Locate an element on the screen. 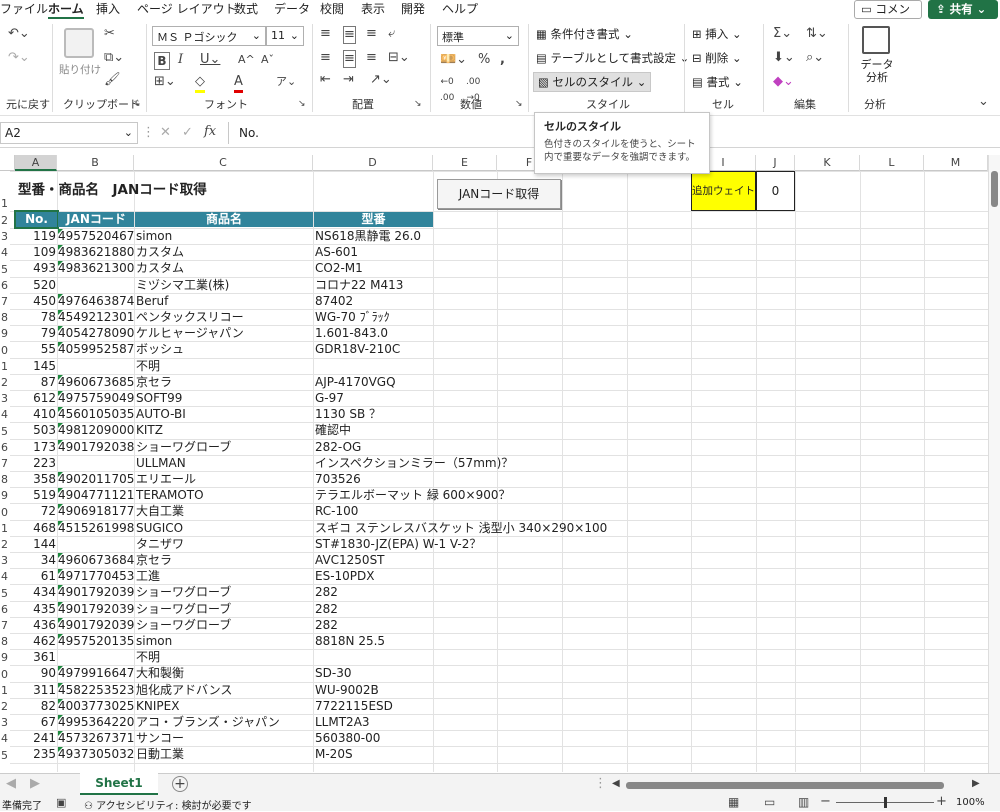  table-cell: NS618黒静電 26.0 is located at coordinates (525, 236).